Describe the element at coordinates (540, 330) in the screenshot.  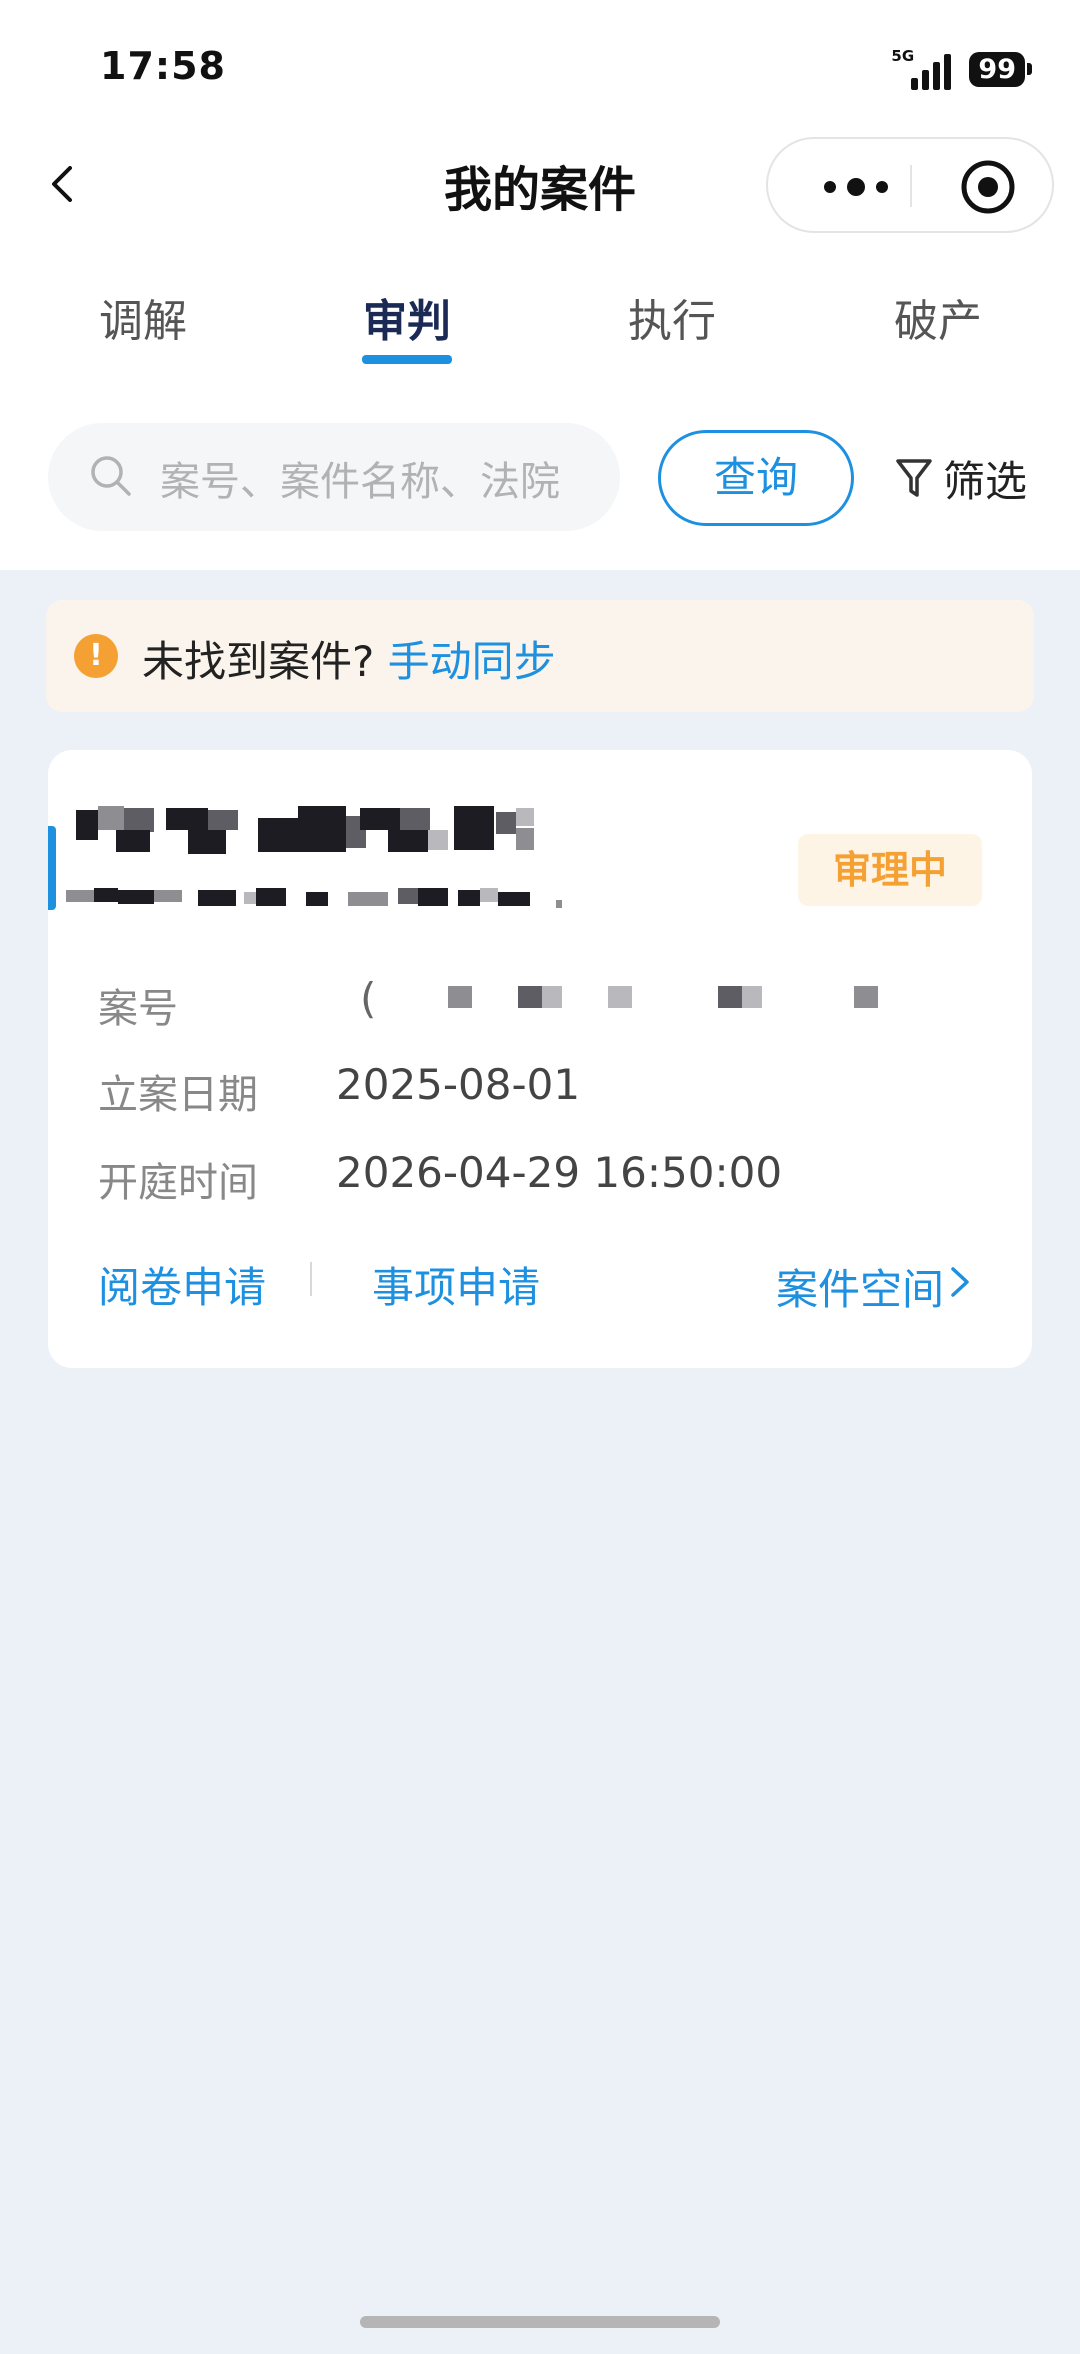
I see `case-type-tabs: 调解 审判 执行 破产` at that location.